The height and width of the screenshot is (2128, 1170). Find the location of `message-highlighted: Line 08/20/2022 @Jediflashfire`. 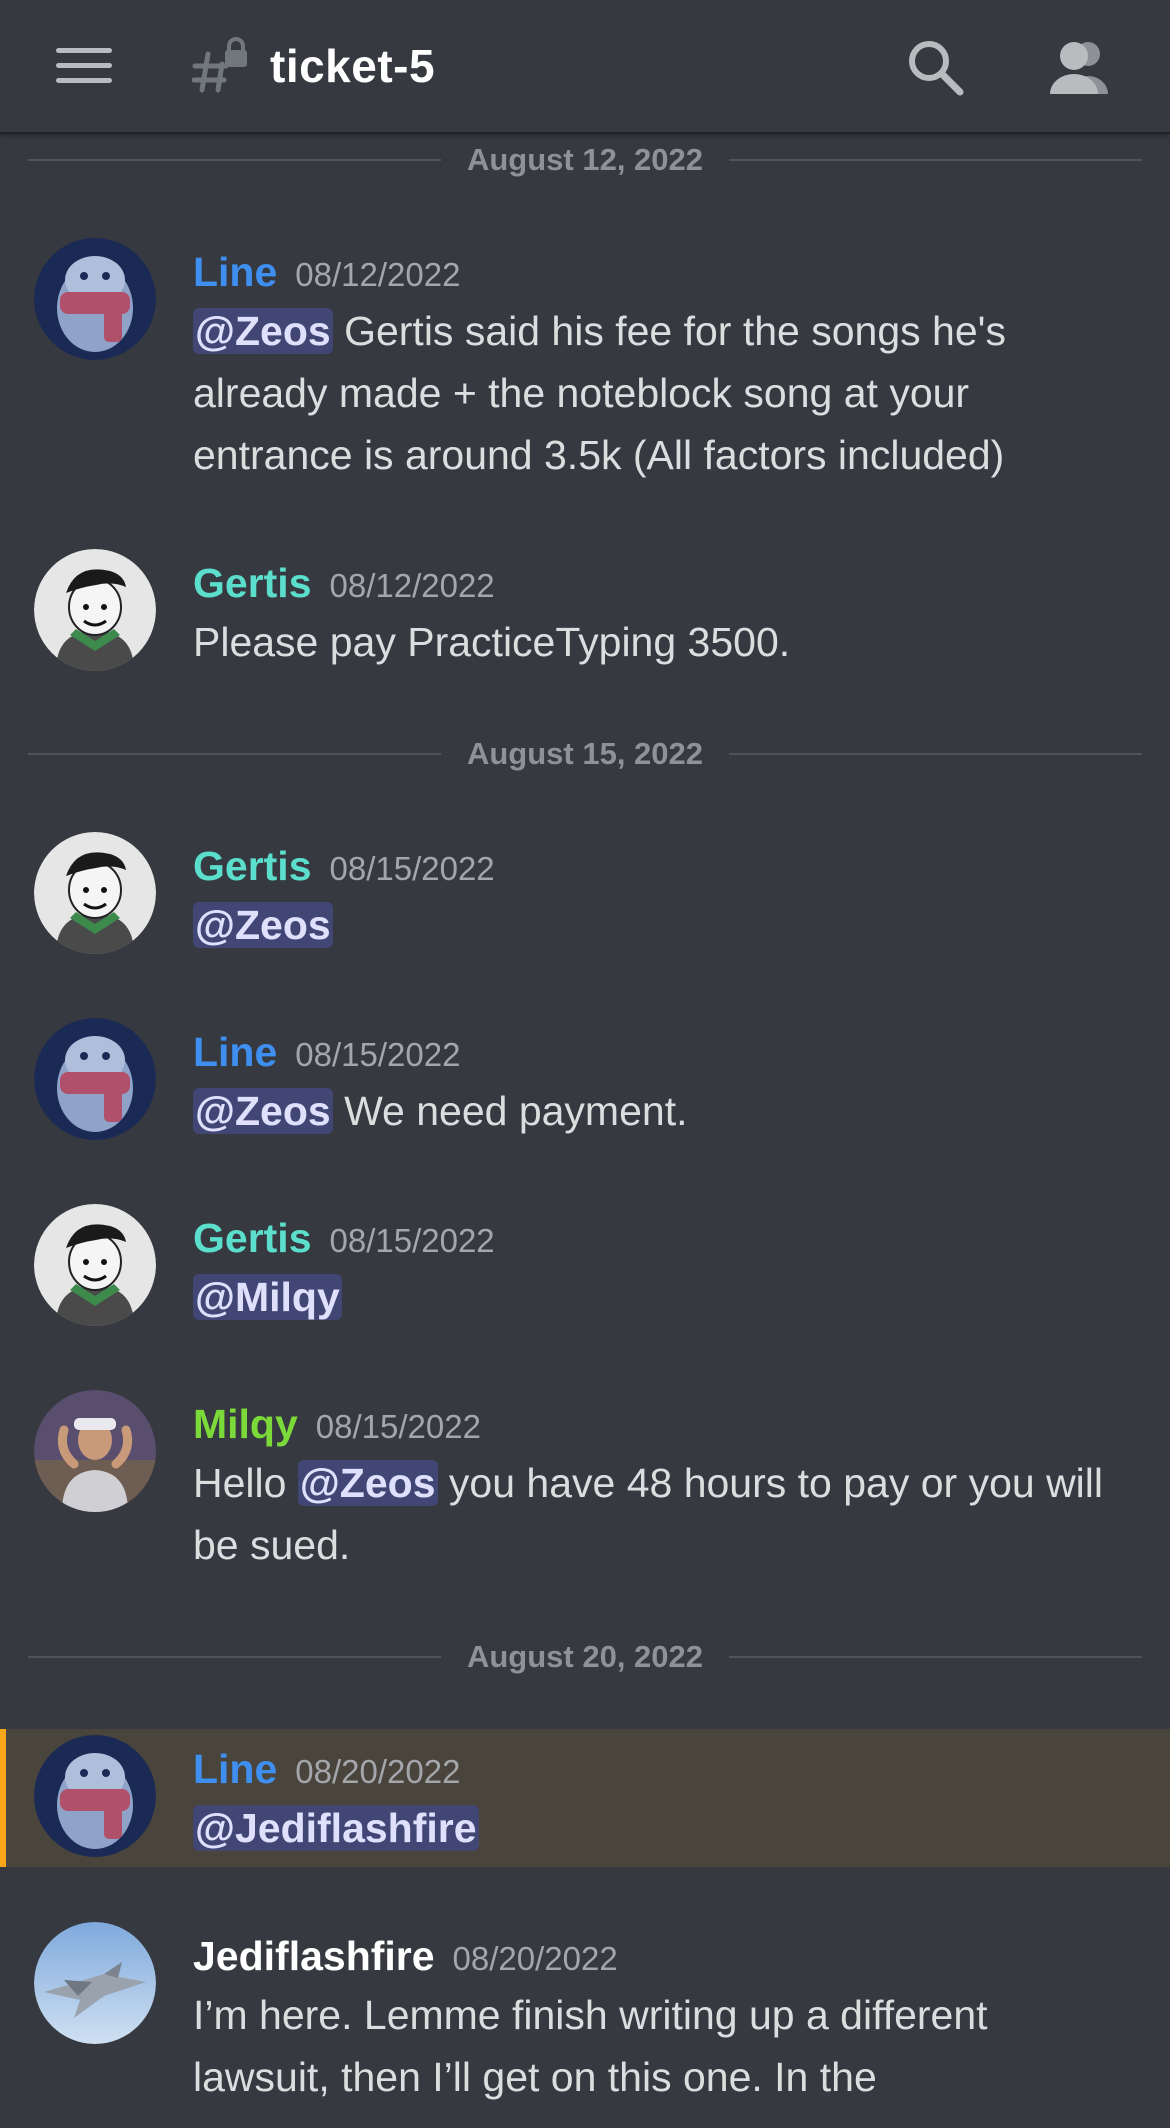

message-highlighted: Line 08/20/2022 @Jediflashfire is located at coordinates (585, 1798).